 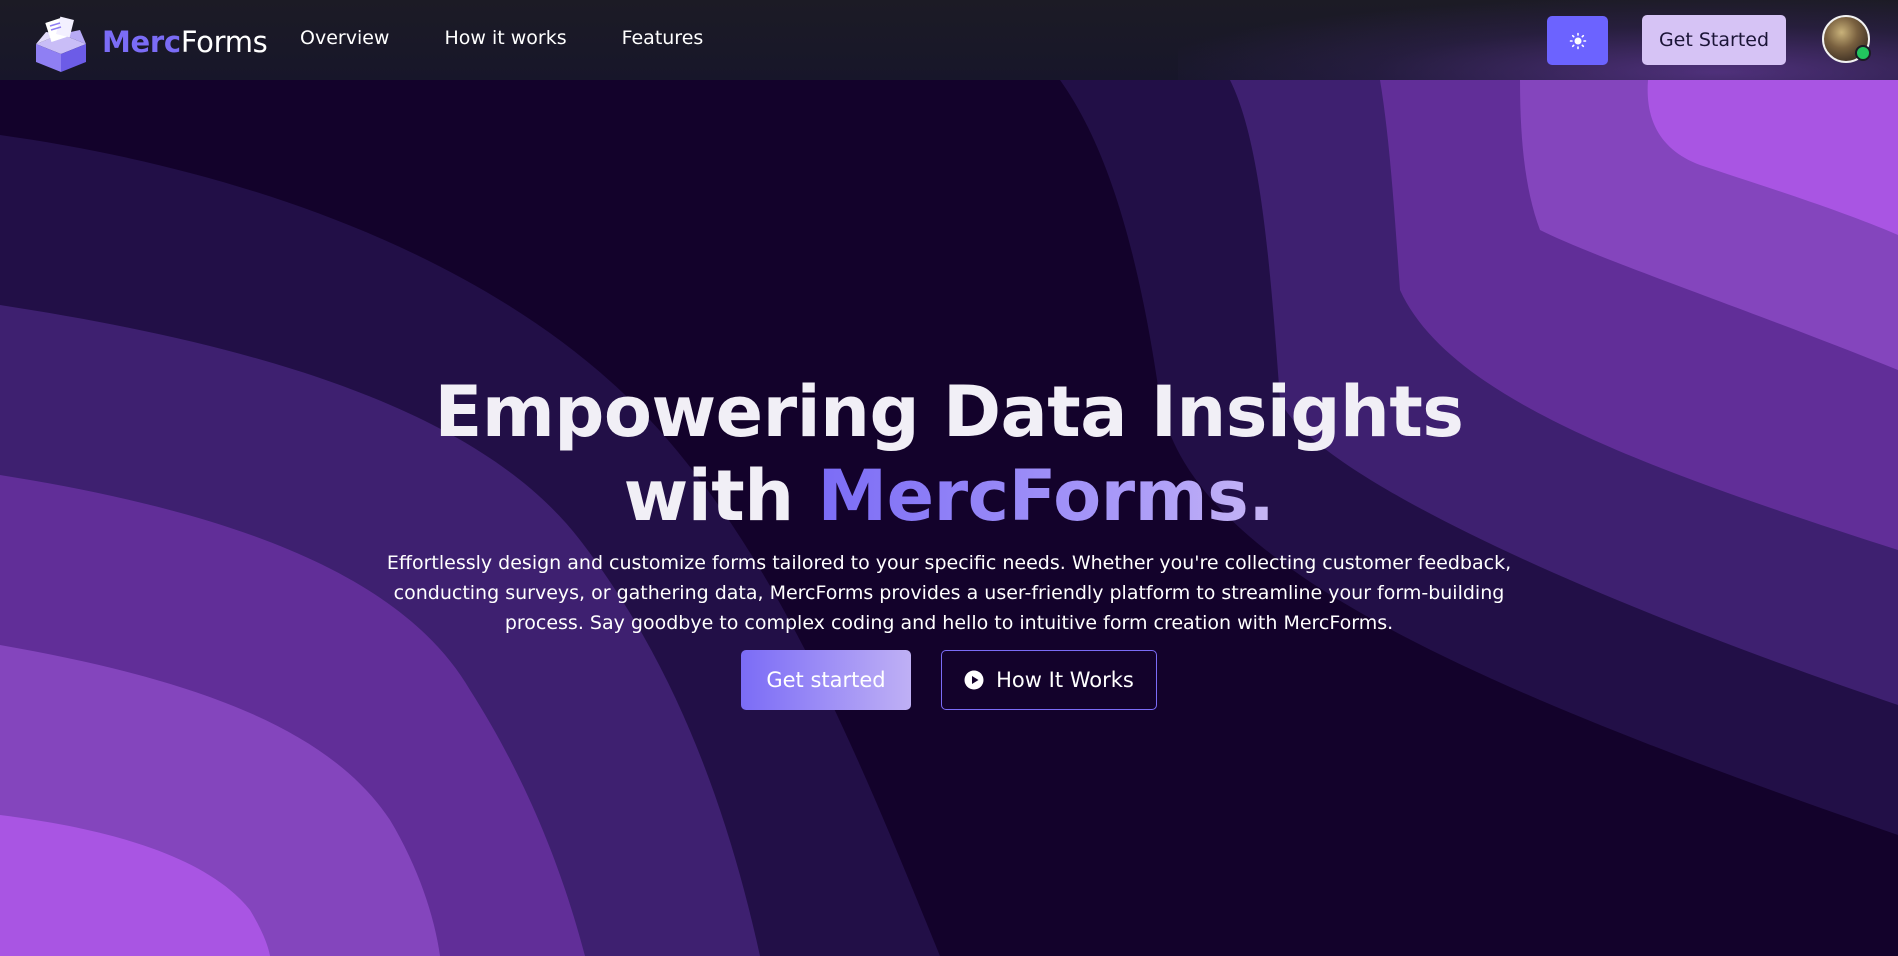 What do you see at coordinates (505, 38) in the screenshot?
I see `nav-link-how-it-works: How it works` at bounding box center [505, 38].